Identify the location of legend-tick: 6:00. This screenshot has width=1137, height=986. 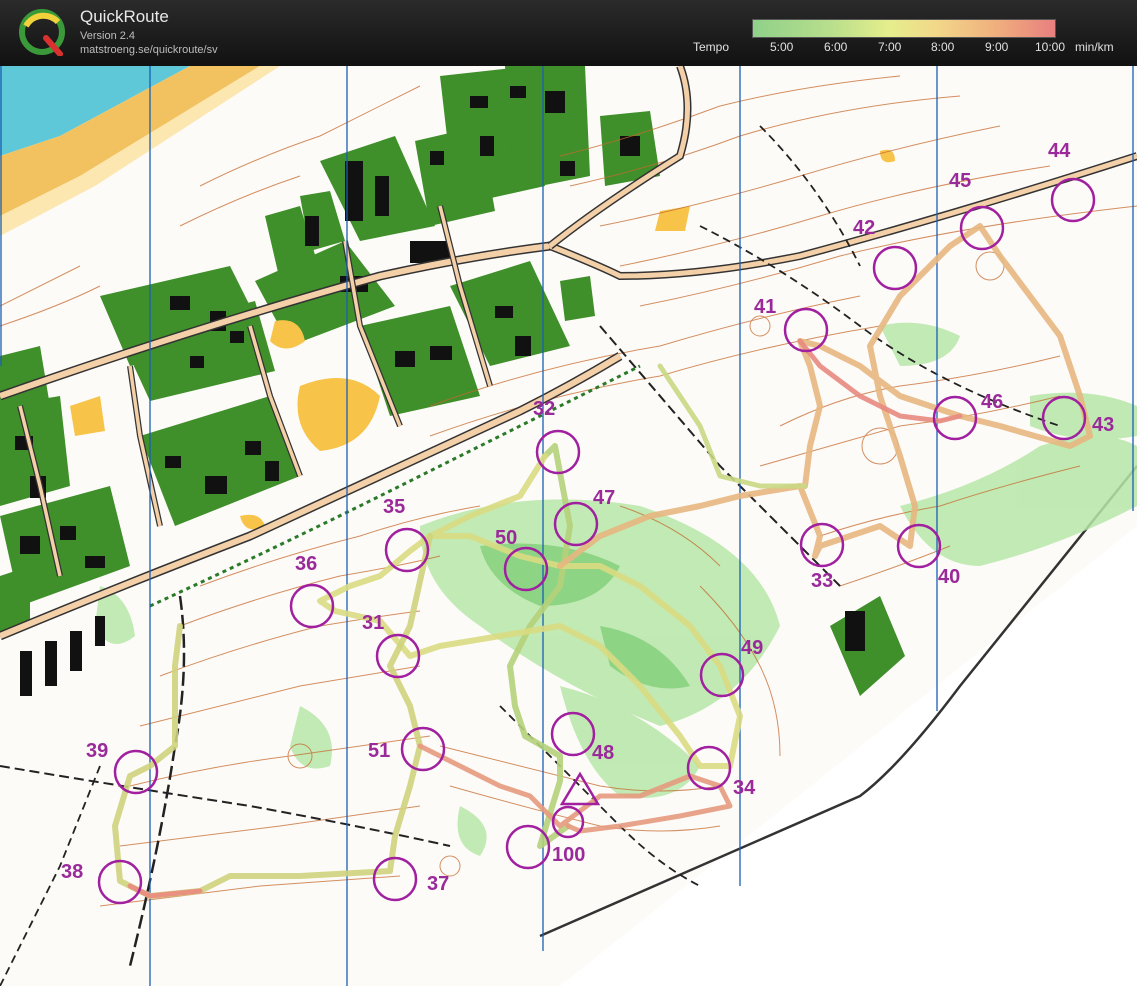
(836, 47).